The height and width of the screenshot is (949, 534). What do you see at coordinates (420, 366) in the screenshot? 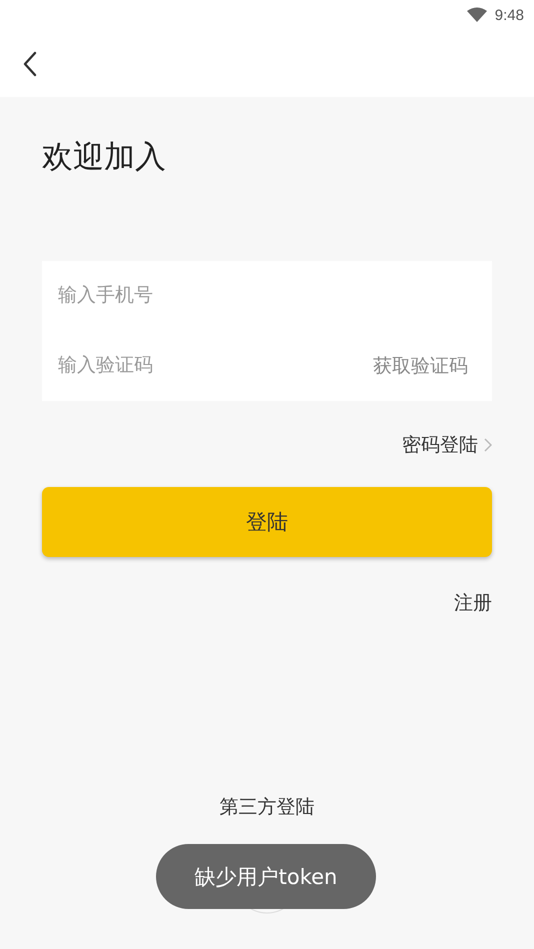
I see `get-code-link: 获取验证码` at bounding box center [420, 366].